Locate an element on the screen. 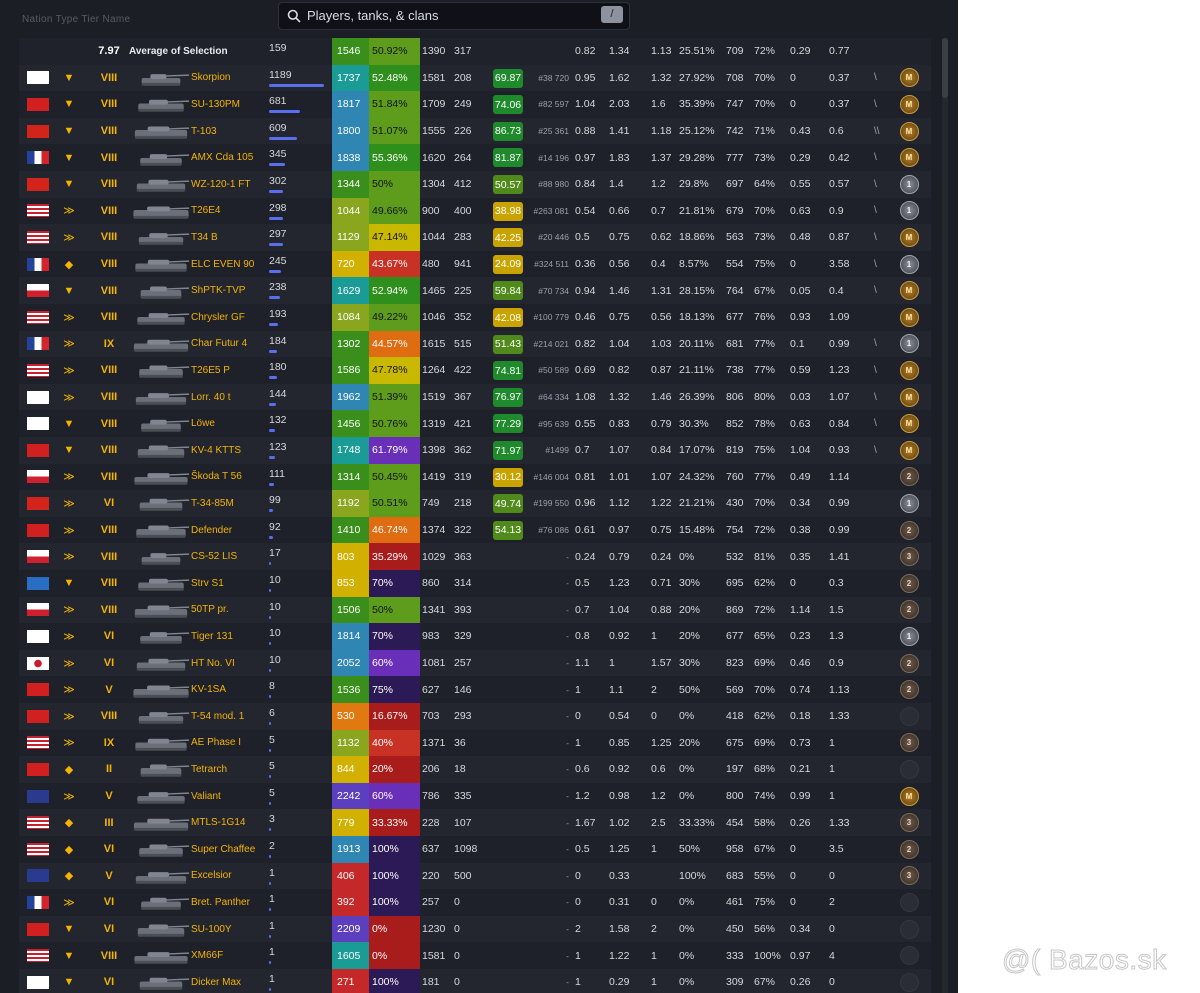 The width and height of the screenshot is (1200, 993). tank-name-link: T26E4 is located at coordinates (231, 211).